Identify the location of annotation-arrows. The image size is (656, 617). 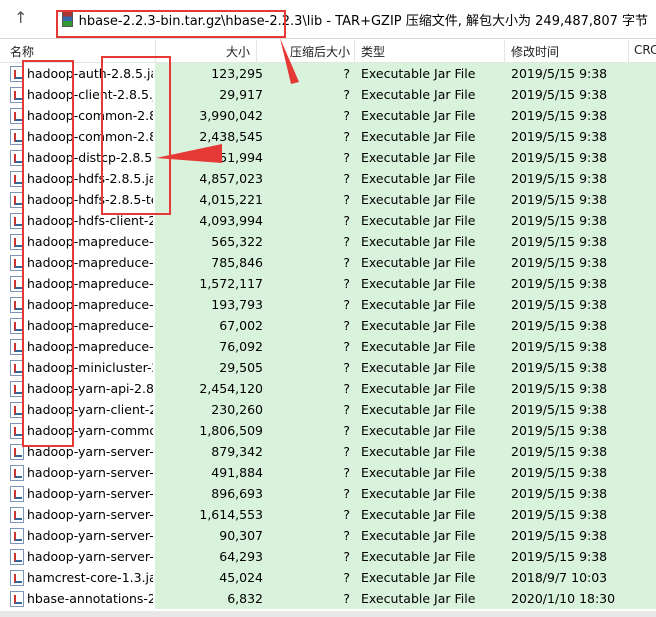
(227, 100).